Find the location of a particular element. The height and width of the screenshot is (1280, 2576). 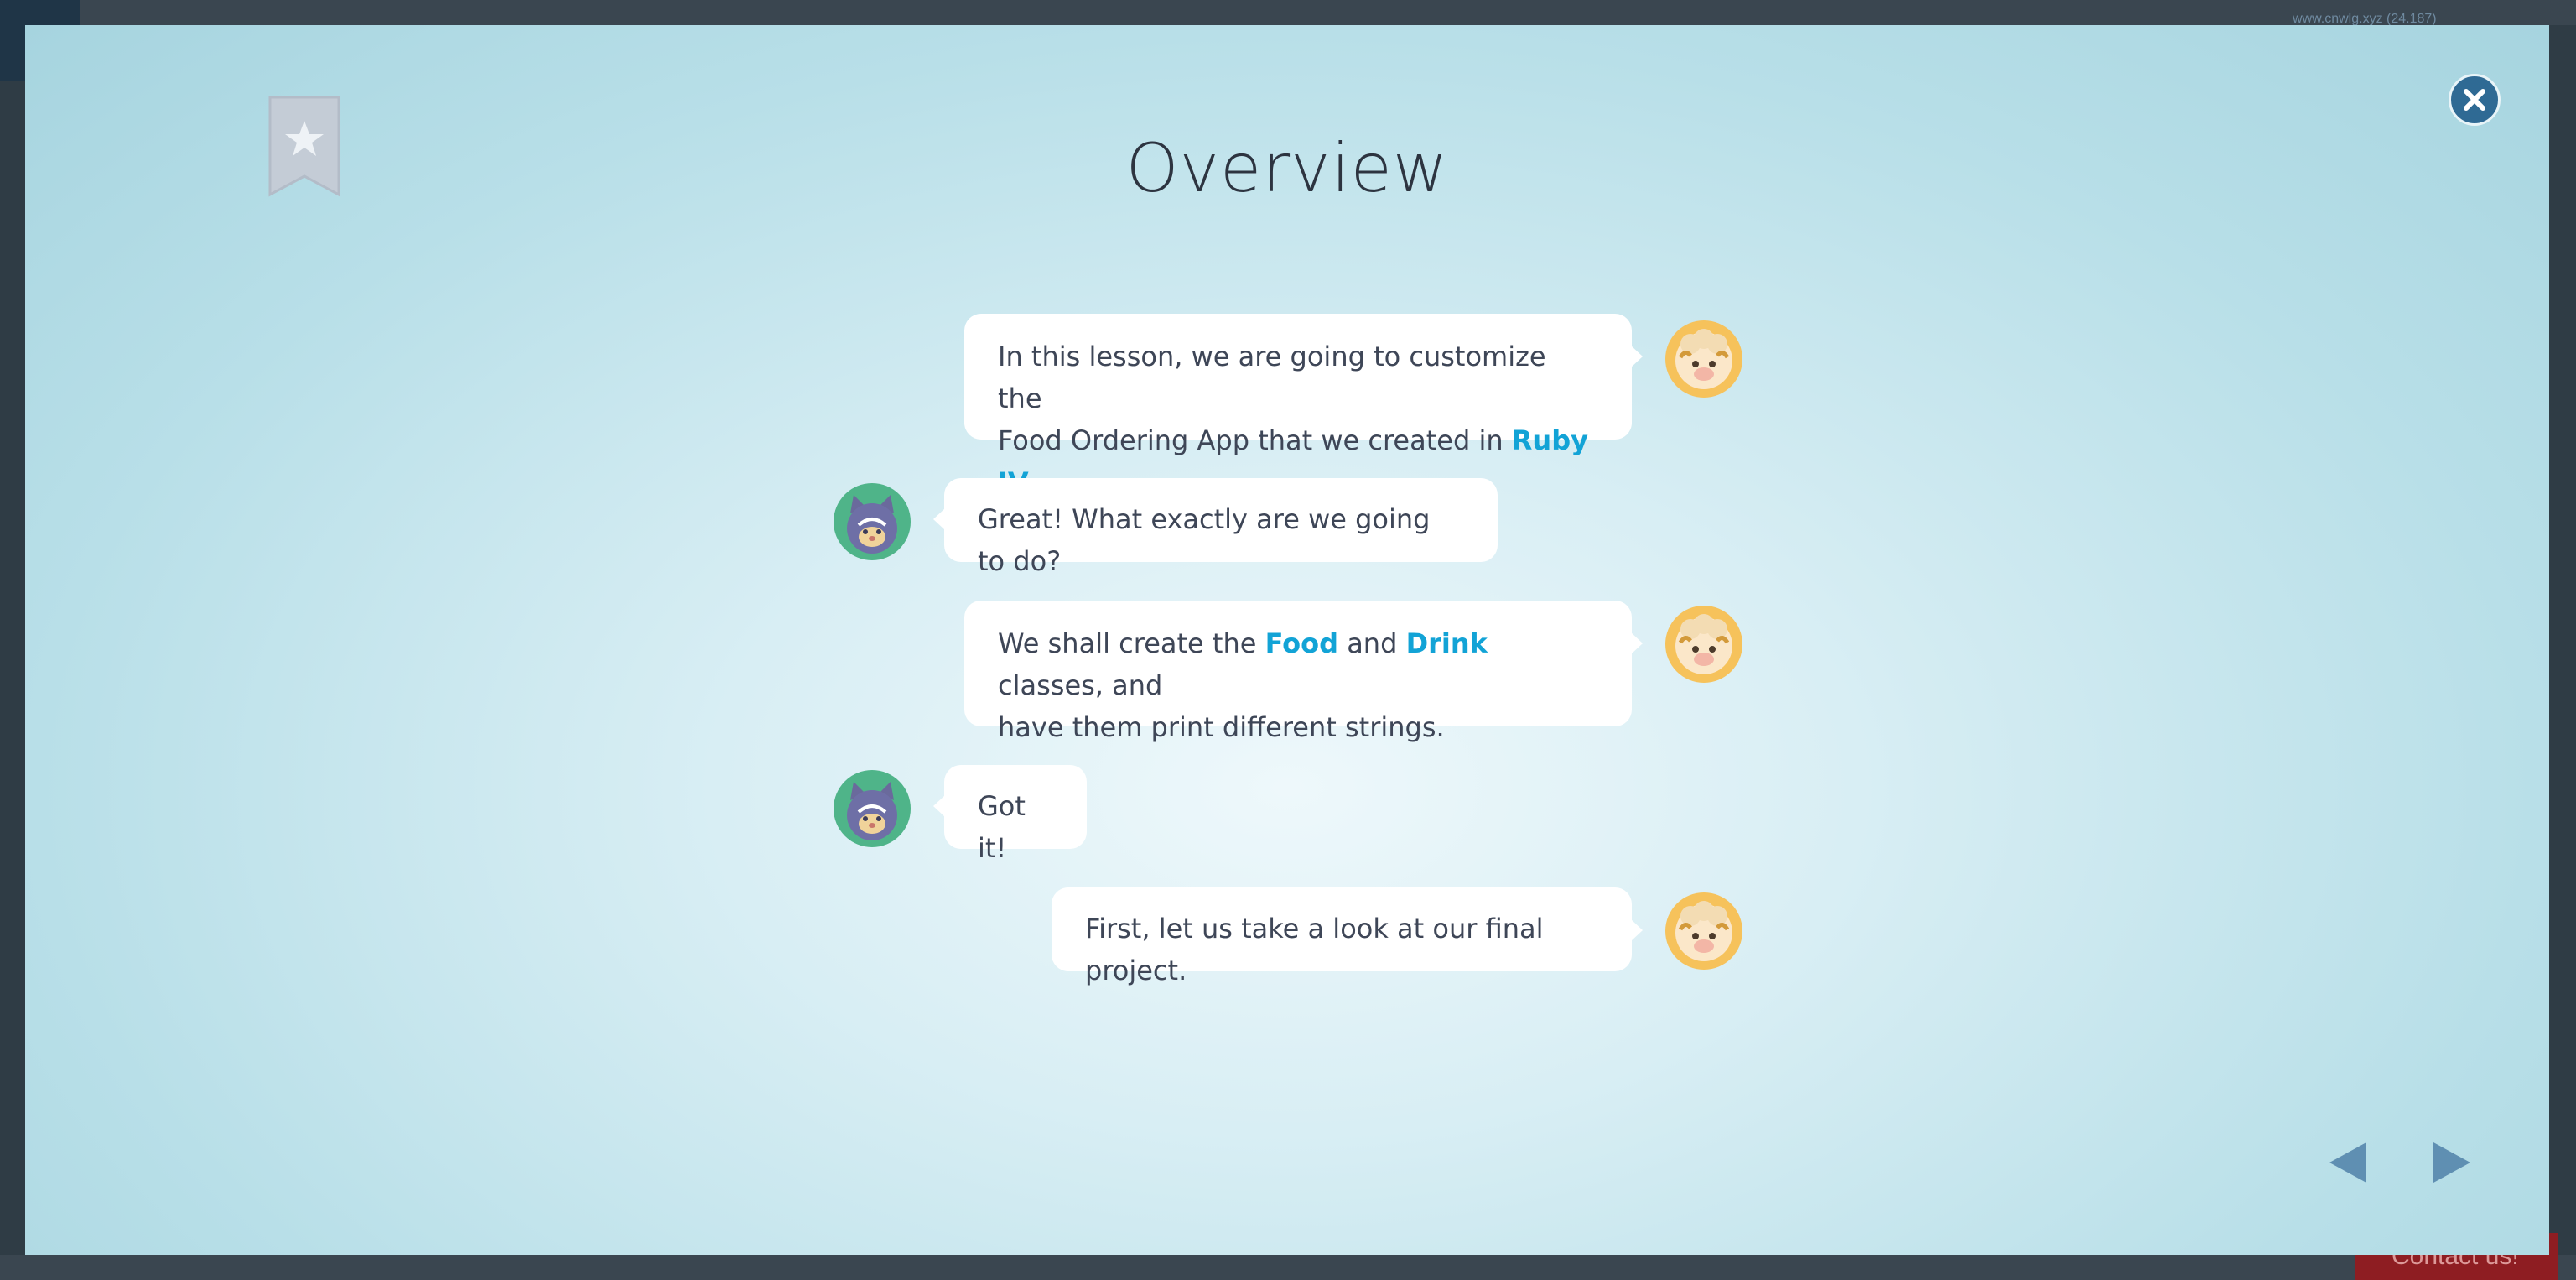

next-arrow-icon is located at coordinates (2452, 1162).